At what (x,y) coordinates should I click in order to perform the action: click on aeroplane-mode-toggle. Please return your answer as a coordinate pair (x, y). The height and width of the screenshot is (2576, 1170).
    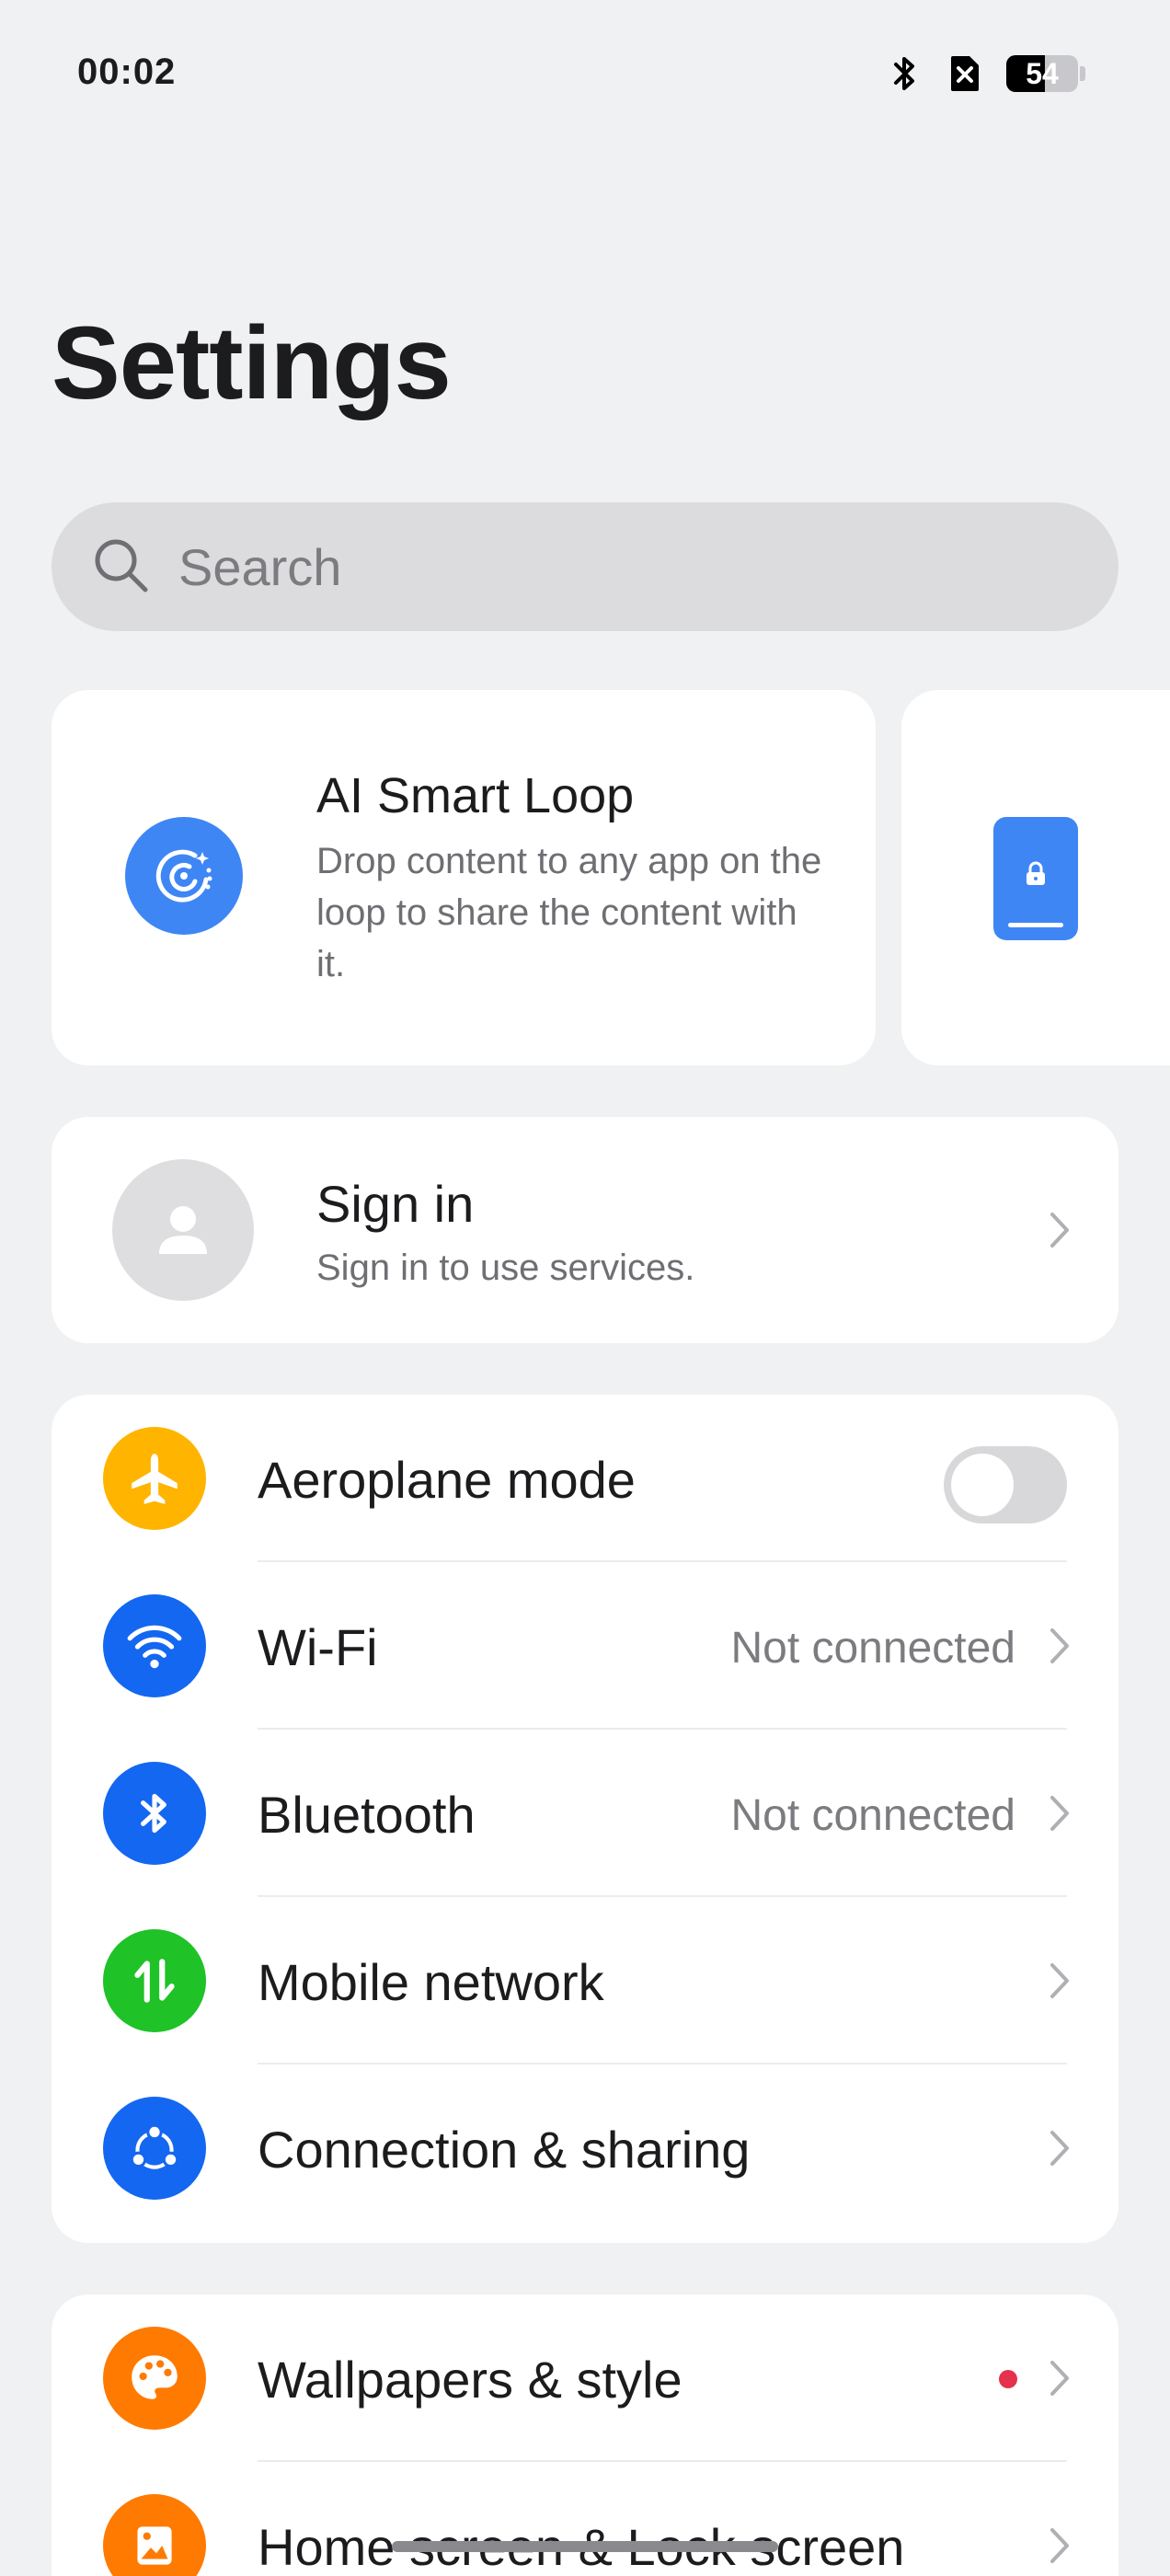
    Looking at the image, I should click on (1005, 1485).